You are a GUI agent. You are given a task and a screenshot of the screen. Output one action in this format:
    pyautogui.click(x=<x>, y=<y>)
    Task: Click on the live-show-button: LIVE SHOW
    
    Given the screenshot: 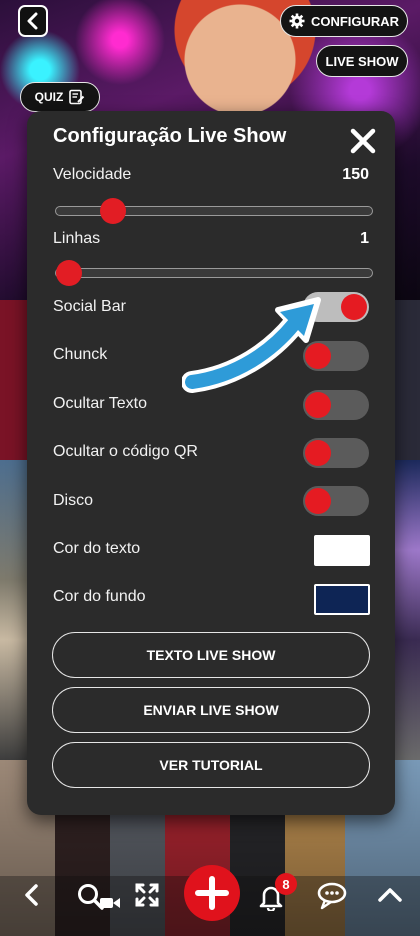 What is the action you would take?
    pyautogui.click(x=362, y=61)
    